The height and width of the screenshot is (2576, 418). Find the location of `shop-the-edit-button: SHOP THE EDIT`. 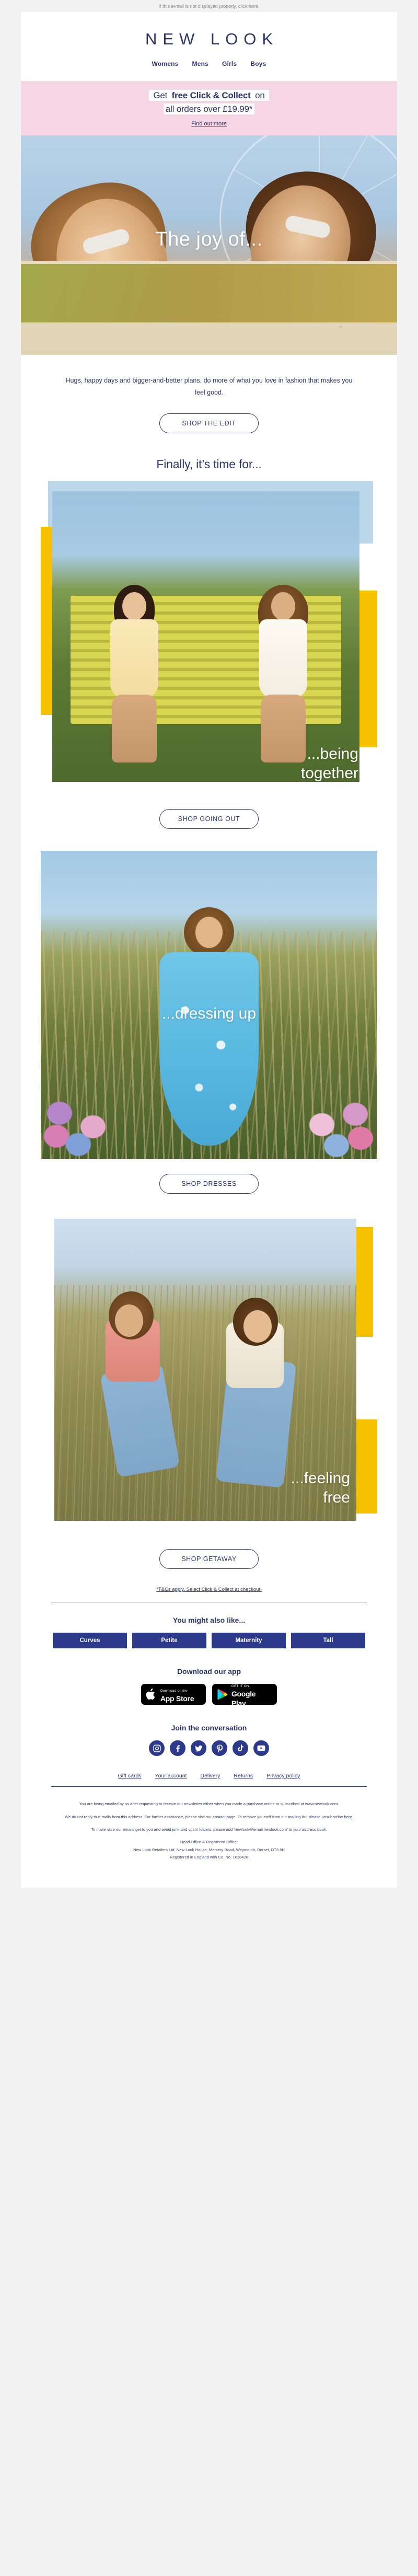

shop-the-edit-button: SHOP THE EDIT is located at coordinates (209, 423).